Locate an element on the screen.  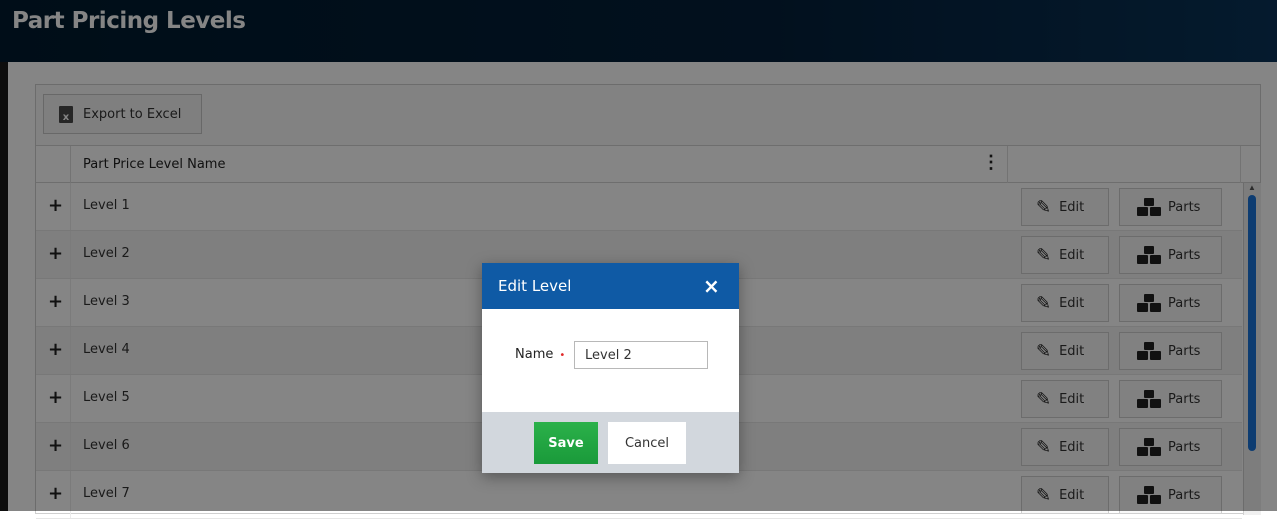
name-label-text: Name is located at coordinates (534, 354).